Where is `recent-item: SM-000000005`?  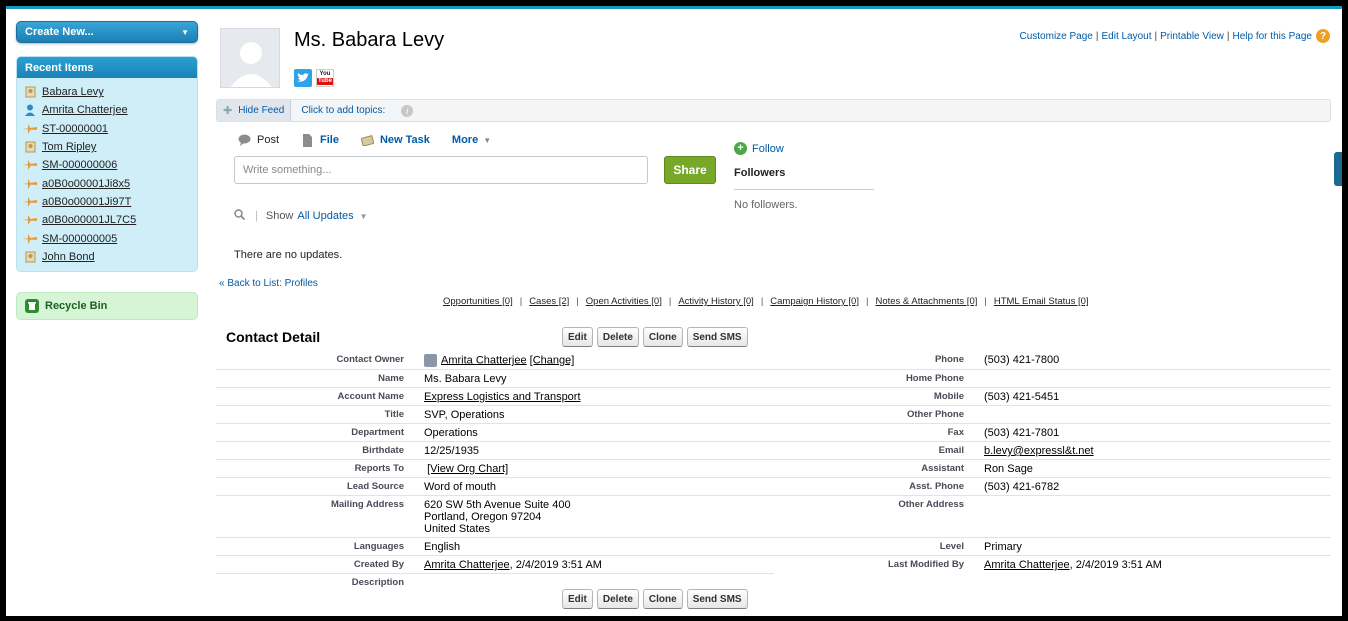 recent-item: SM-000000005 is located at coordinates (107, 238).